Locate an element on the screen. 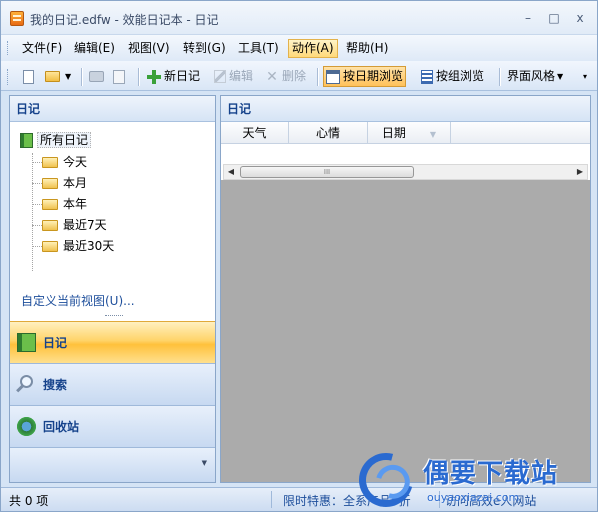  nav-button-label: 日记 is located at coordinates (55, 343).